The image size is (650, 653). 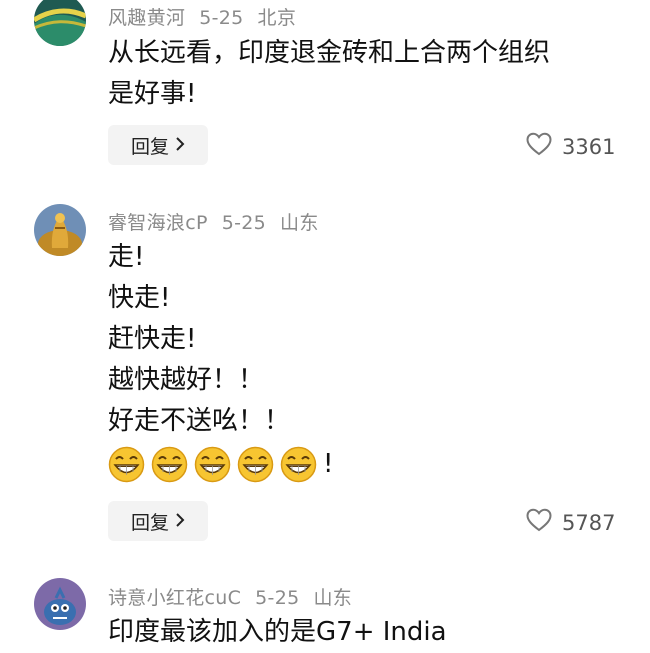 I want to click on comment-meta: 诗意小红花cuC 5-25 山东, so click(x=237, y=596).